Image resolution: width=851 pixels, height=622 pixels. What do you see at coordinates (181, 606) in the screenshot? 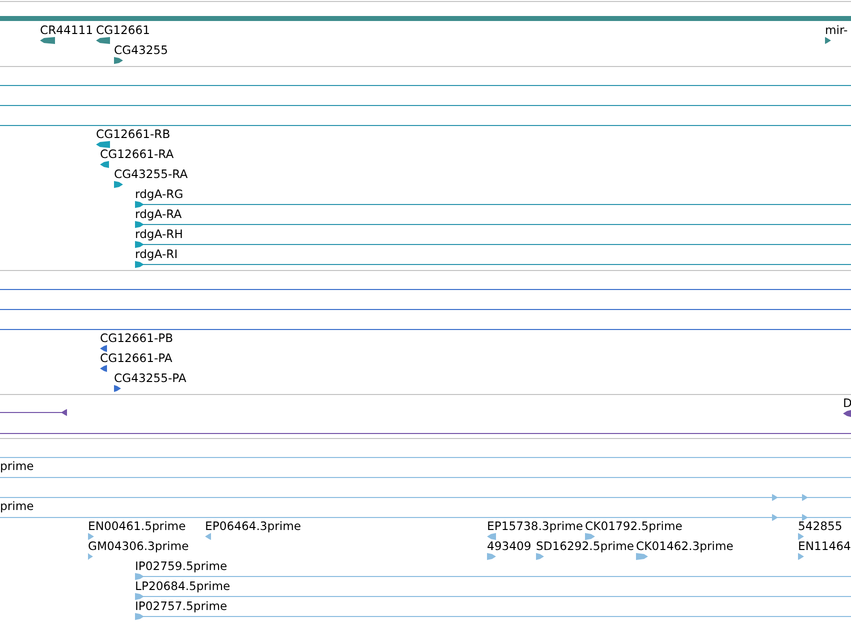
I see `feature-label: IP02757.5prime` at bounding box center [181, 606].